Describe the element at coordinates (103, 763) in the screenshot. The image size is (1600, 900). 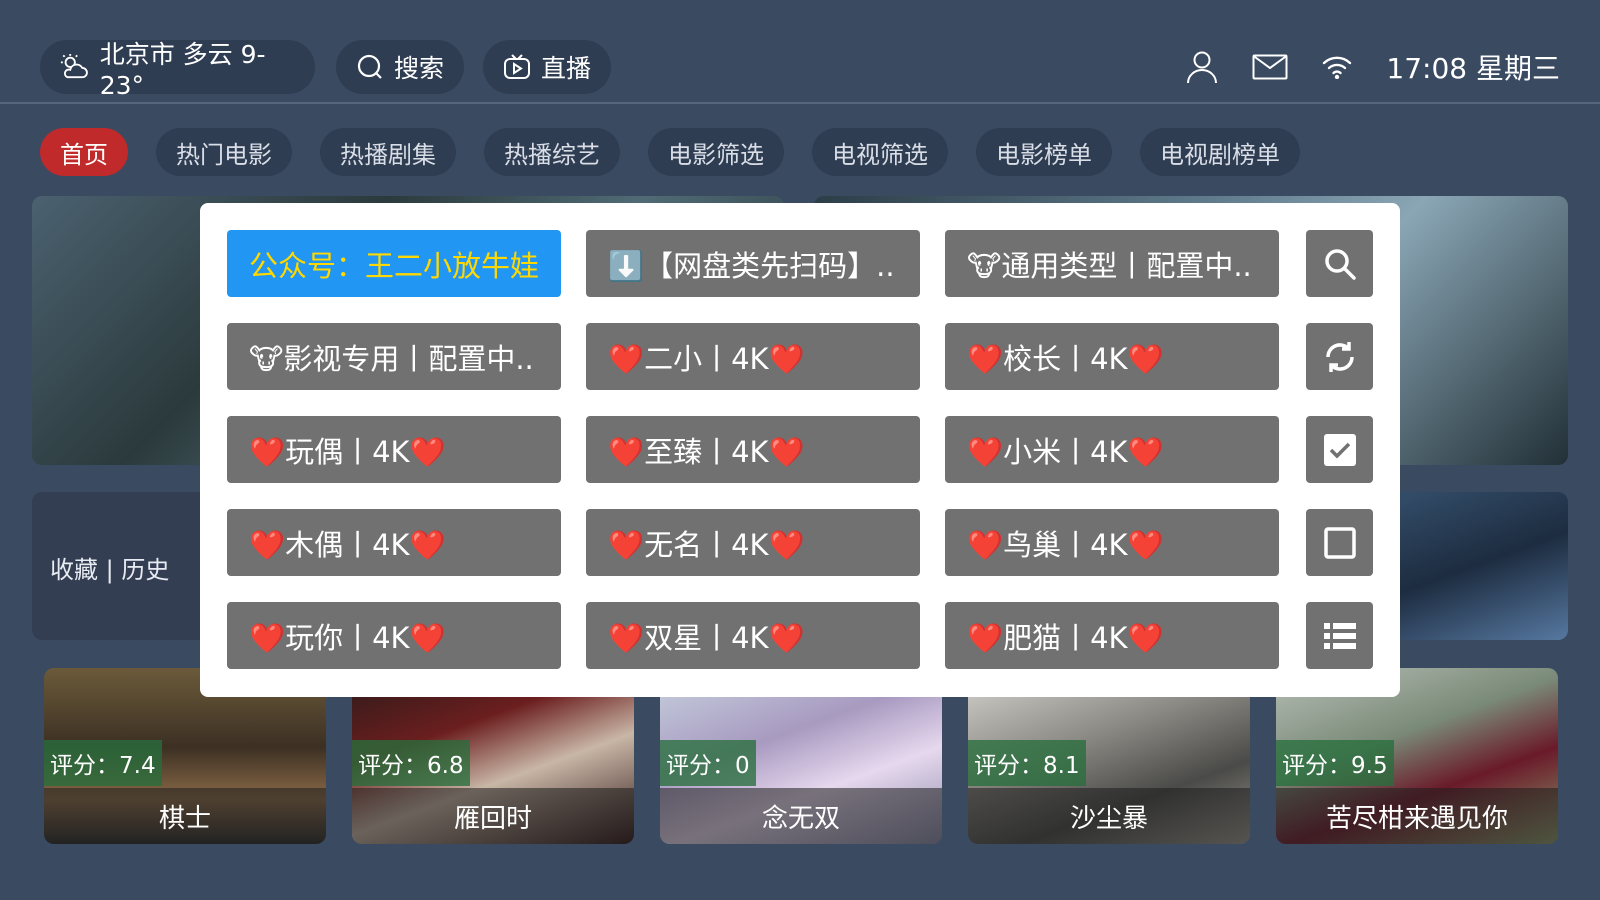
I see `movie-score: 评分：7.4` at that location.